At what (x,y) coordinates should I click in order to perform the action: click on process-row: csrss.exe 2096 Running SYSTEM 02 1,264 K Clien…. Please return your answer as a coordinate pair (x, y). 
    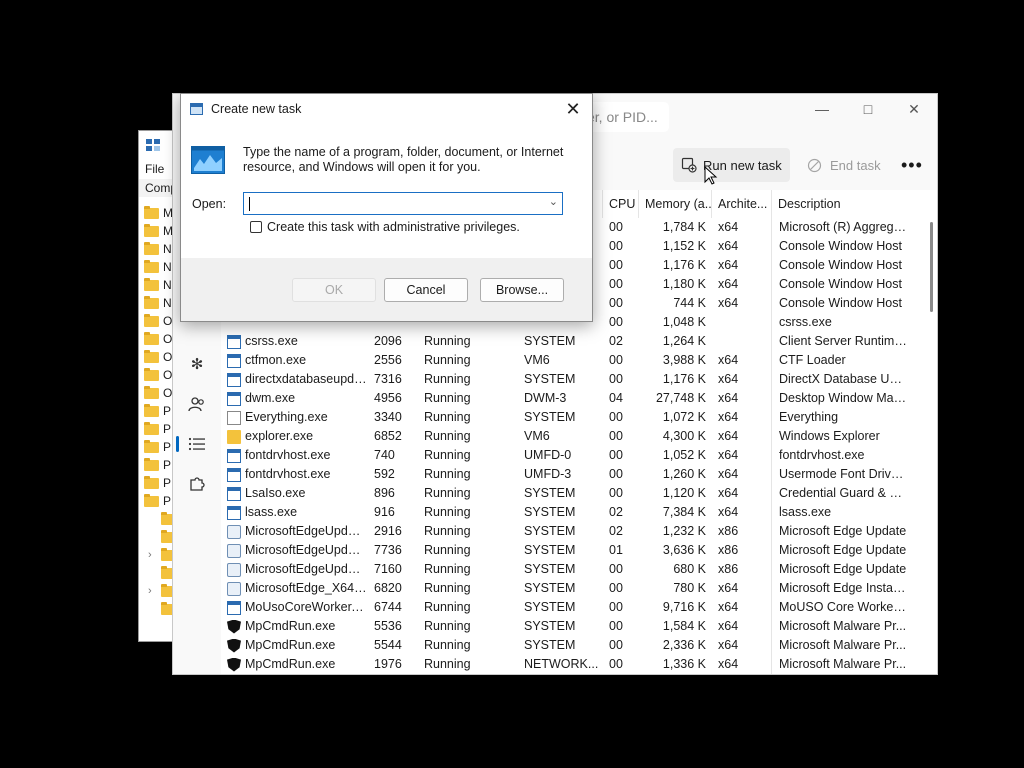
    Looking at the image, I should click on (571, 341).